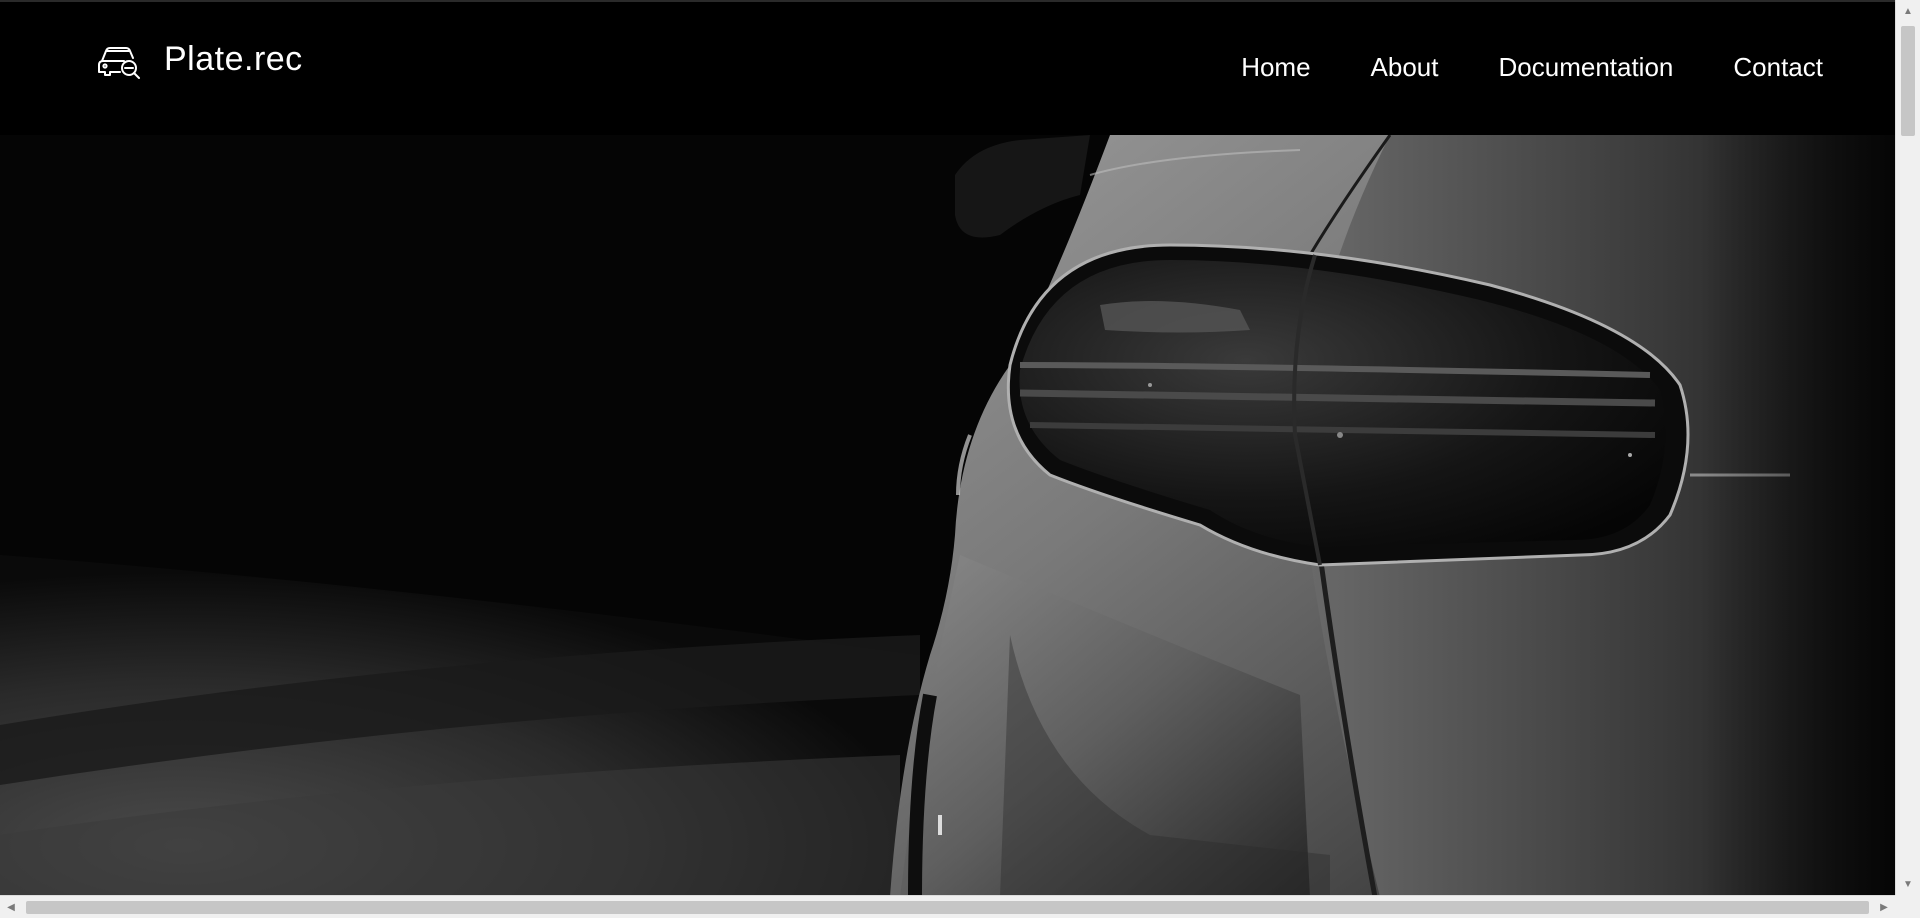 Image resolution: width=1920 pixels, height=918 pixels. I want to click on vertical-scroll-thumb, so click(1908, 81).